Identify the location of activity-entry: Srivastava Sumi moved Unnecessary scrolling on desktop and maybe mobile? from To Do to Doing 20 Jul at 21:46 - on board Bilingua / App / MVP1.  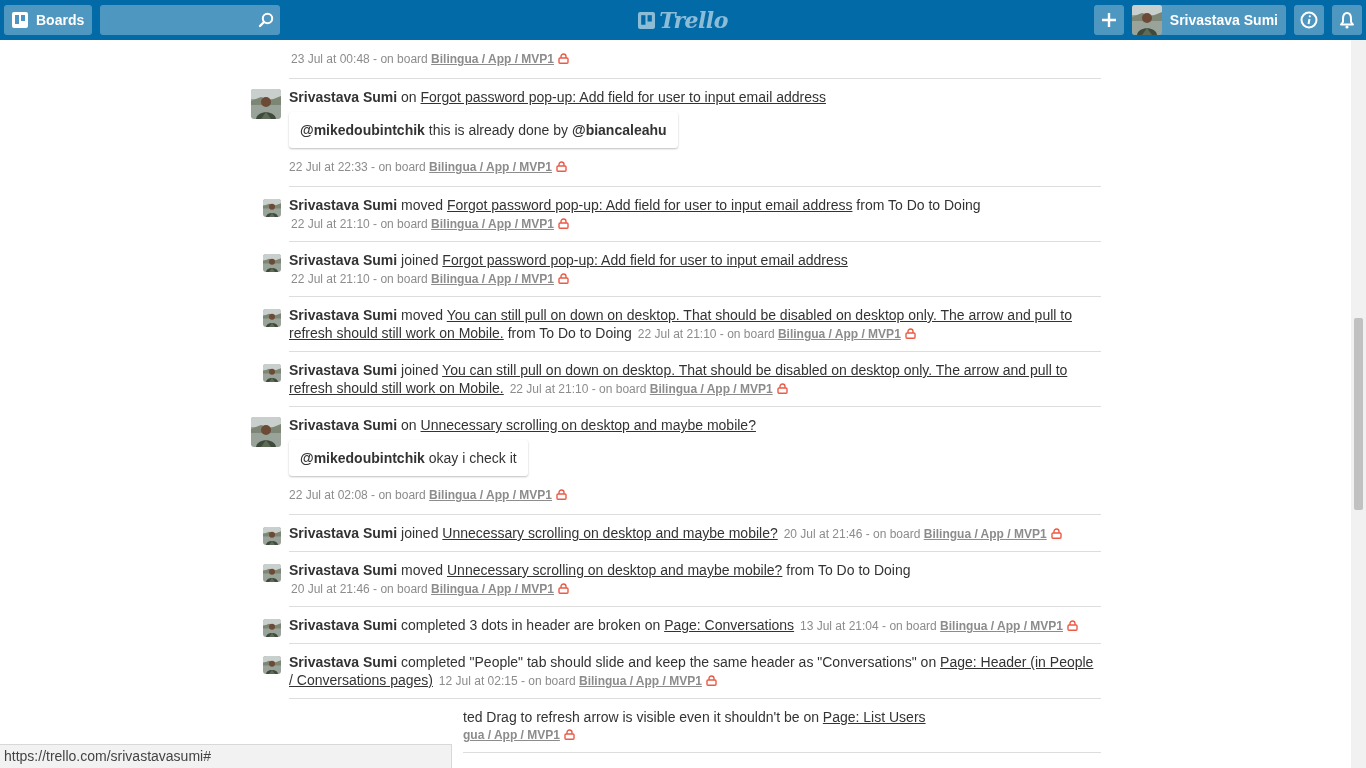
(600, 579).